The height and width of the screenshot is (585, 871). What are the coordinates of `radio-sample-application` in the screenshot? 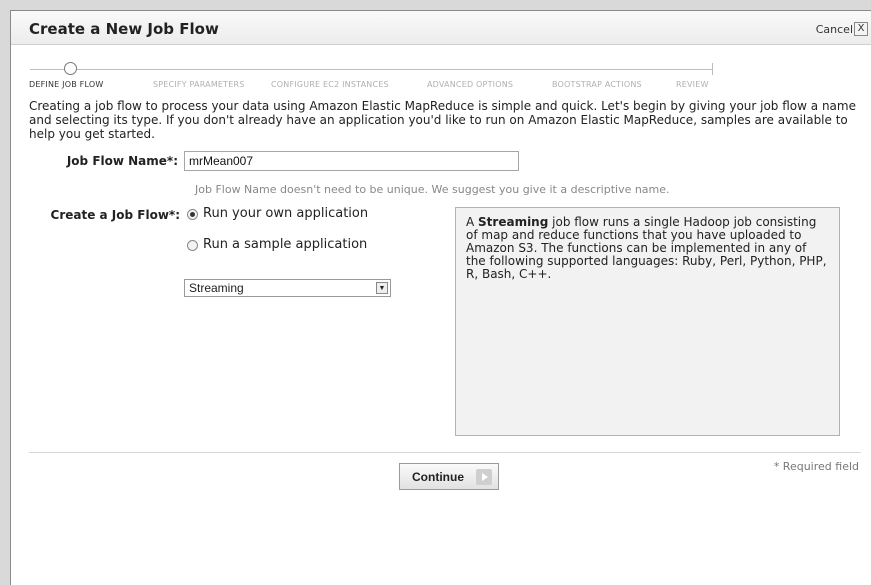 It's located at (192, 245).